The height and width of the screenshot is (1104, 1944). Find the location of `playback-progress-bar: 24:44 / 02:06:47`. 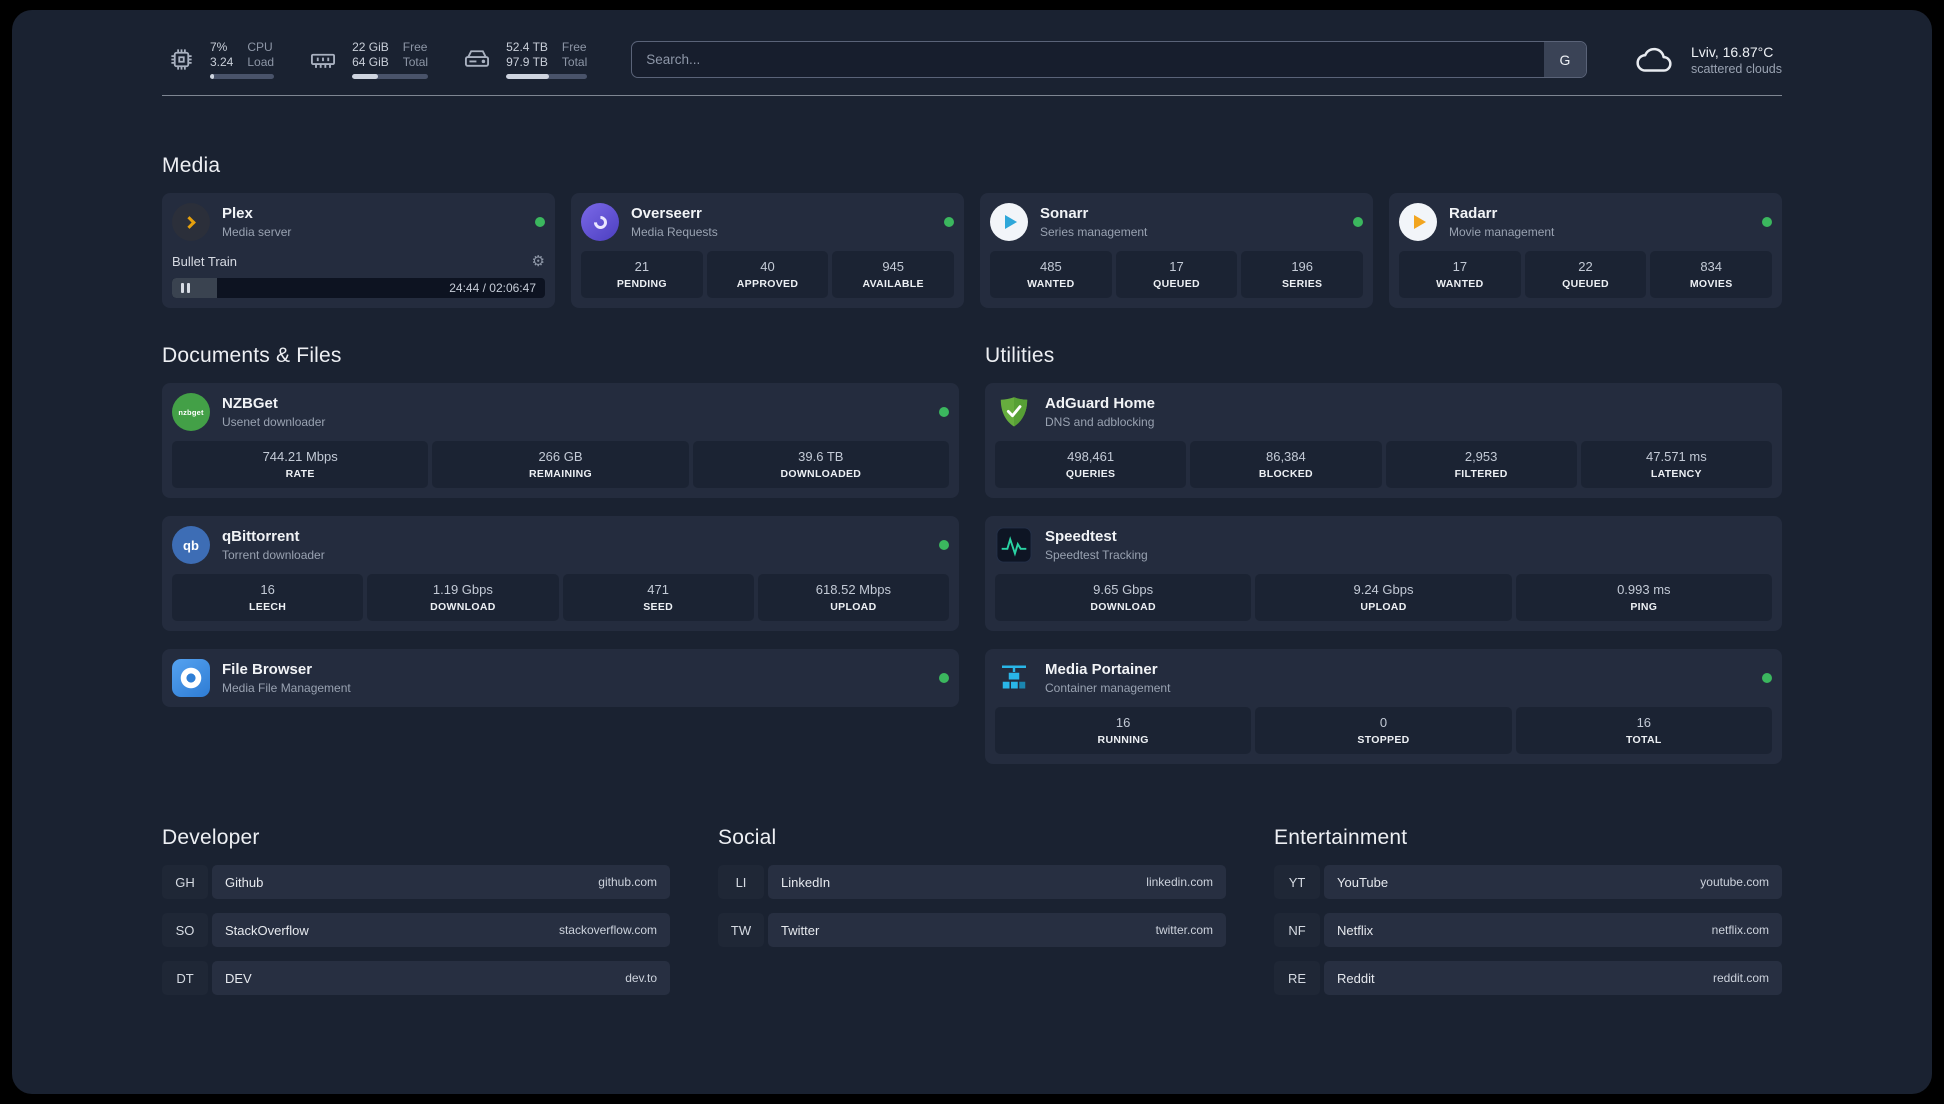

playback-progress-bar: 24:44 / 02:06:47 is located at coordinates (358, 288).